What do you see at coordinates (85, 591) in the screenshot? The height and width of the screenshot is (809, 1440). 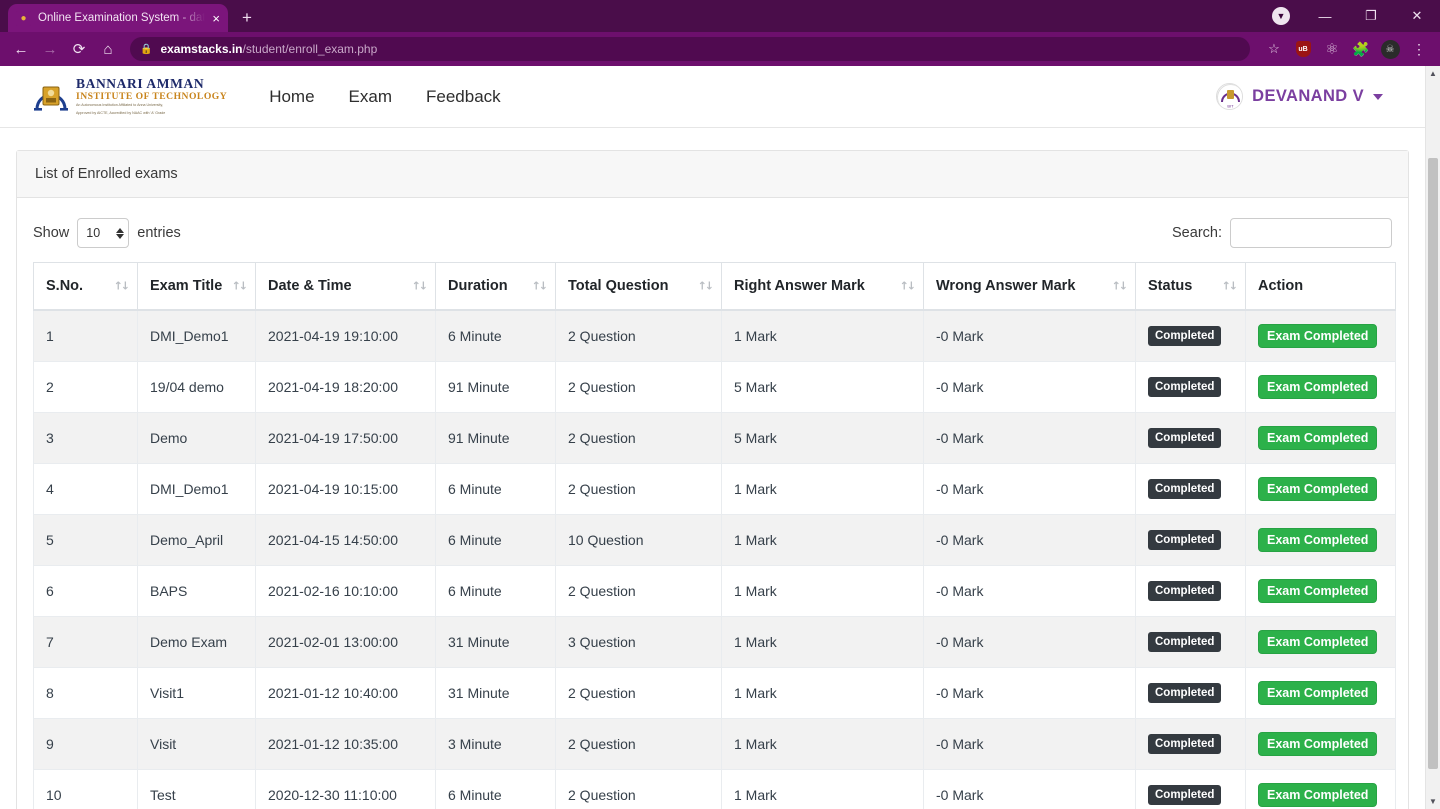 I see `cell-sno: 6` at bounding box center [85, 591].